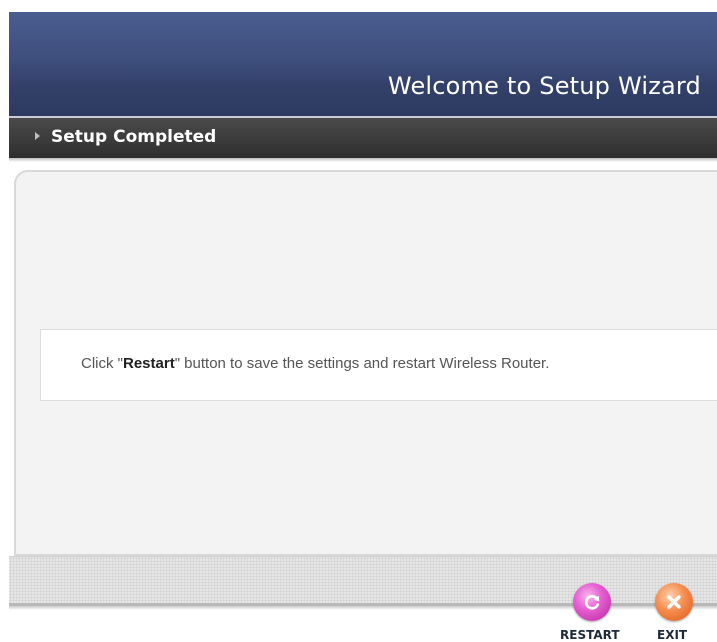  What do you see at coordinates (363, 160) in the screenshot?
I see `section-divider` at bounding box center [363, 160].